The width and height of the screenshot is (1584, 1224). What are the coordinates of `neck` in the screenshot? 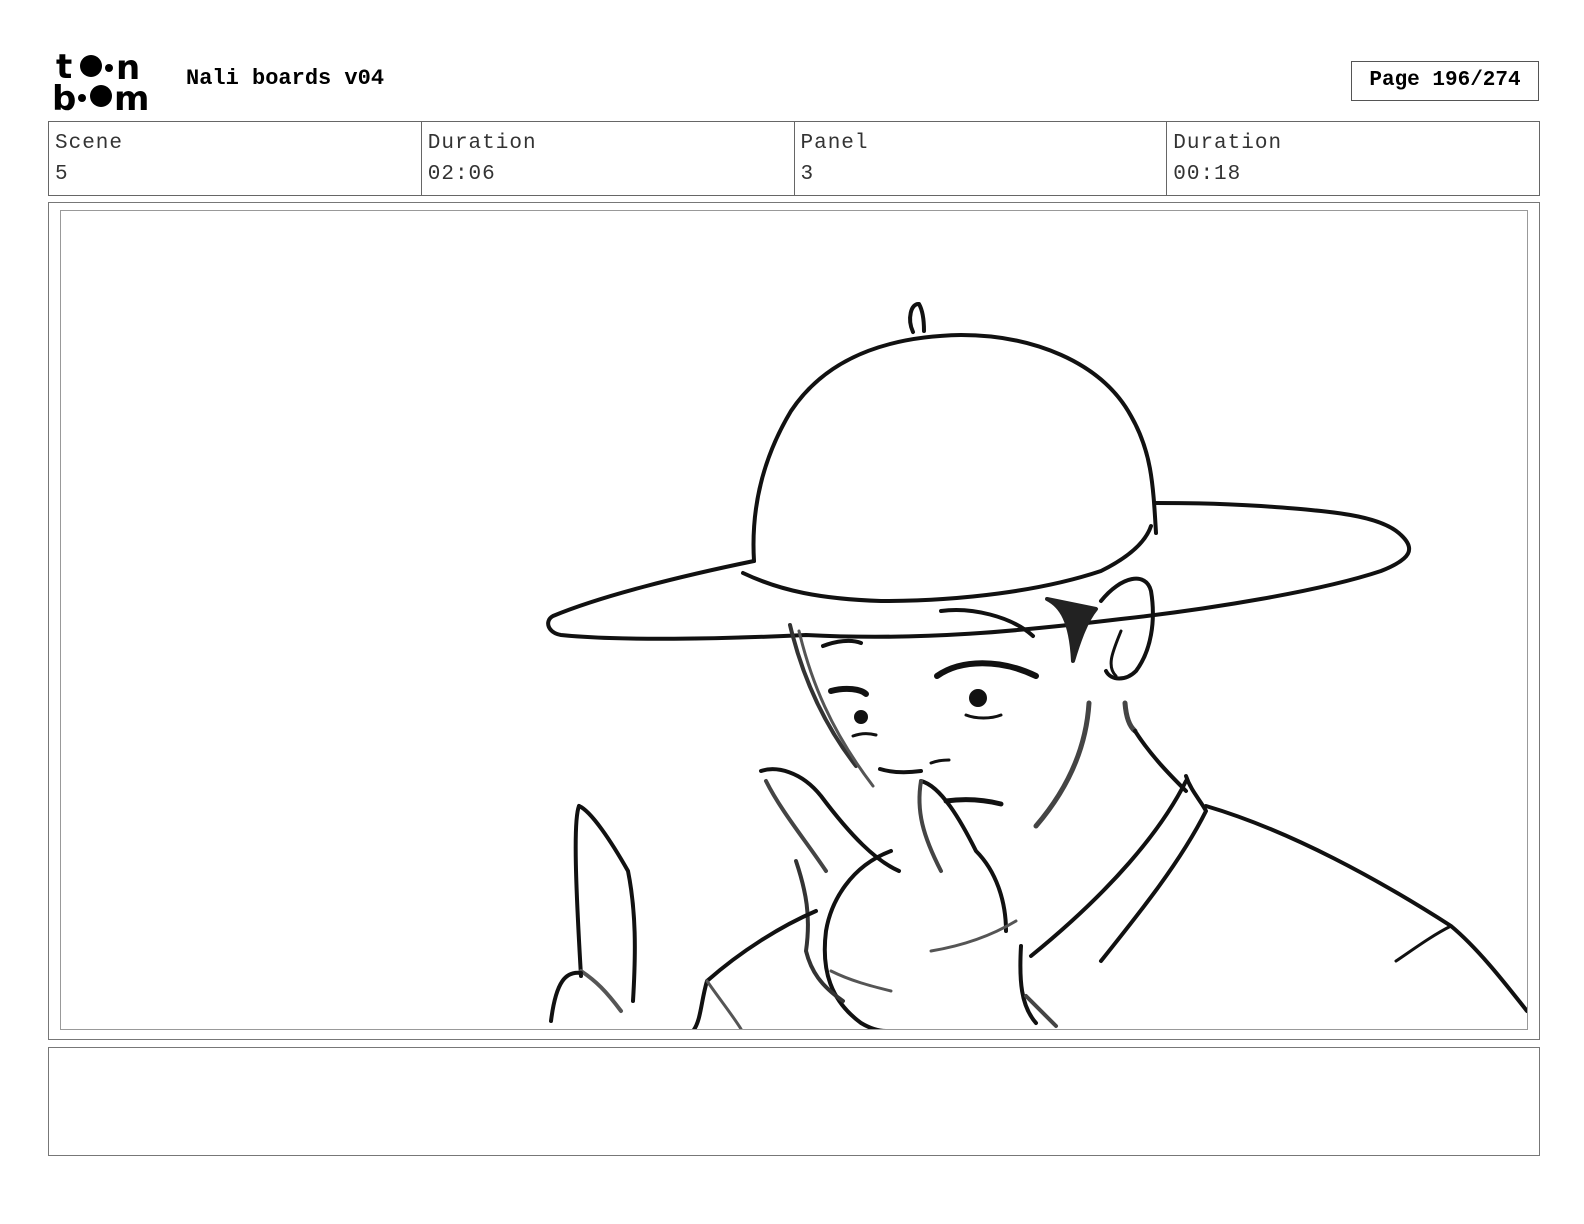 It's located at (1160, 761).